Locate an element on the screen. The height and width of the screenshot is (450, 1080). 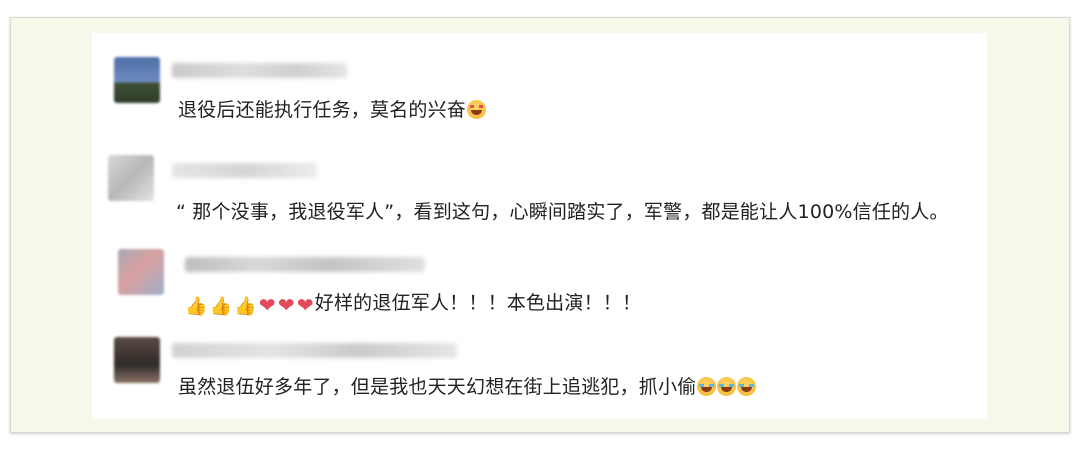
comment-text-content: 虽然退伍好多年了，但是我也天天幻想在街上追逃犯，抓小偷 is located at coordinates (437, 387).